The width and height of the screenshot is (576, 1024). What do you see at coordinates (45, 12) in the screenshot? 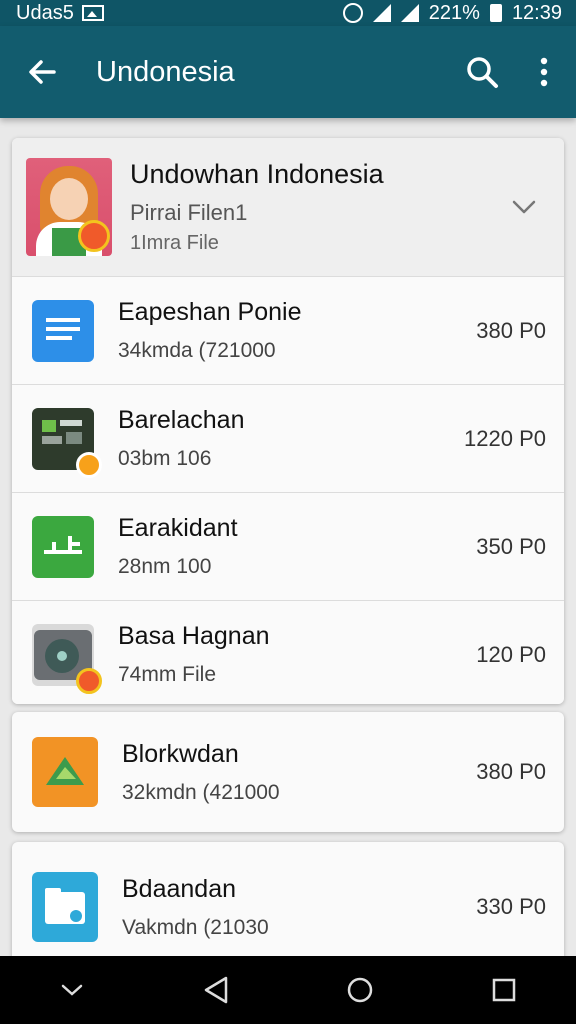
I see `status-carrier: Udas5` at bounding box center [45, 12].